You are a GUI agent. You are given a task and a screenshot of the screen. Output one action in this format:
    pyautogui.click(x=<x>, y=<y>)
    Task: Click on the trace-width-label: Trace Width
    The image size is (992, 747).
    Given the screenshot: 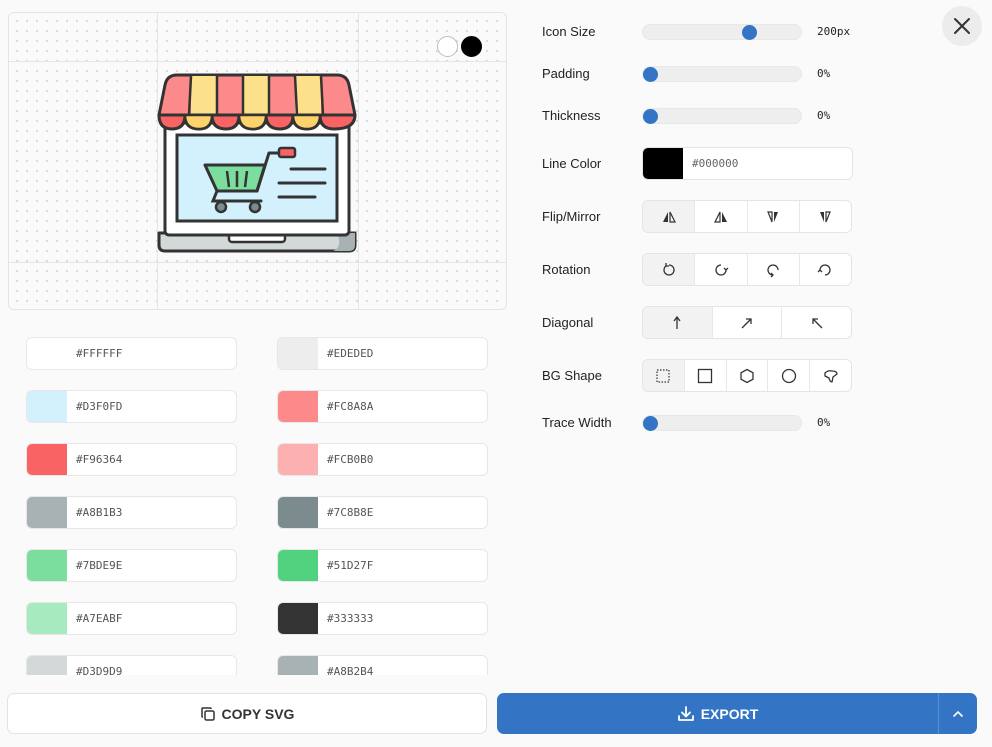 What is the action you would take?
    pyautogui.click(x=577, y=422)
    